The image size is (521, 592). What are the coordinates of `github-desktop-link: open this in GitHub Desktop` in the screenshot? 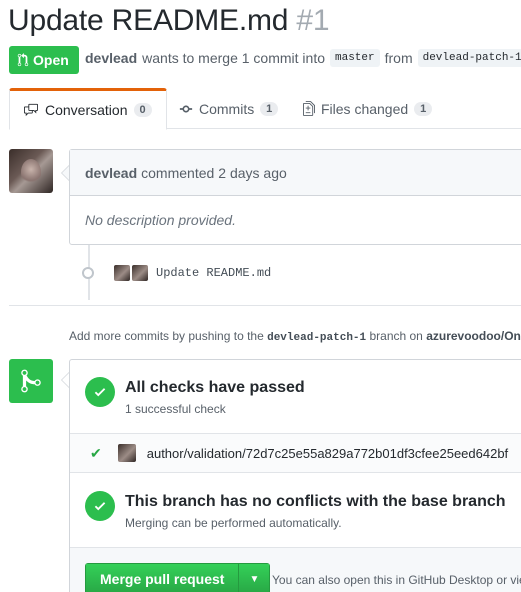 It's located at (418, 580).